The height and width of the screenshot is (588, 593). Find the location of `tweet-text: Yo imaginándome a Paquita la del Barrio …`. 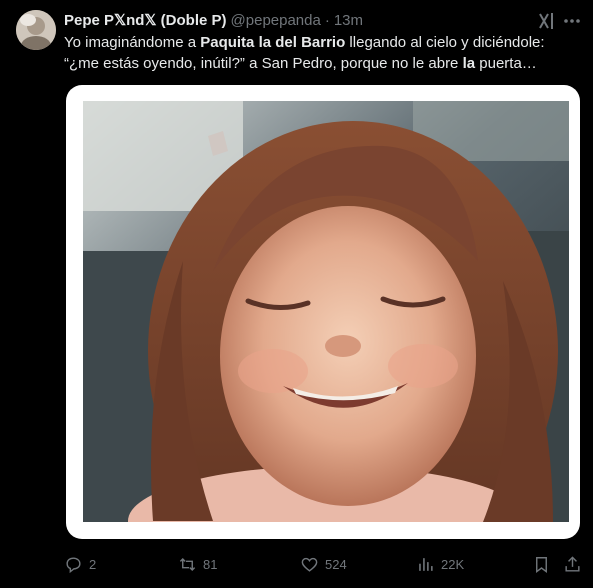

tweet-text: Yo imaginándome a Paquita la del Barrio … is located at coordinates (321, 53).